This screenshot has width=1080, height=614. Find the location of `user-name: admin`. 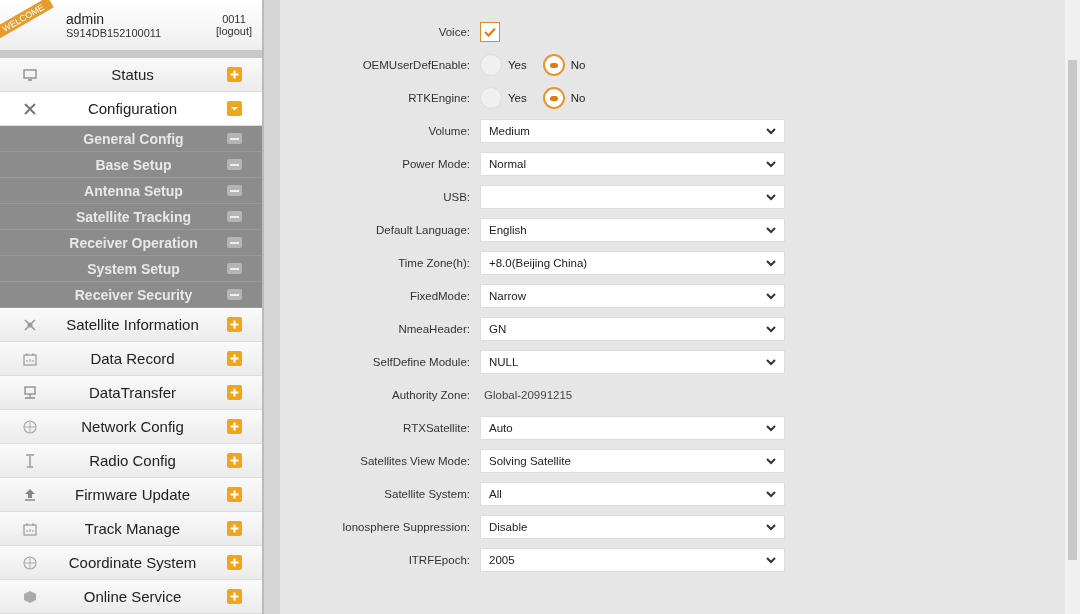

user-name: admin is located at coordinates (86, 19).